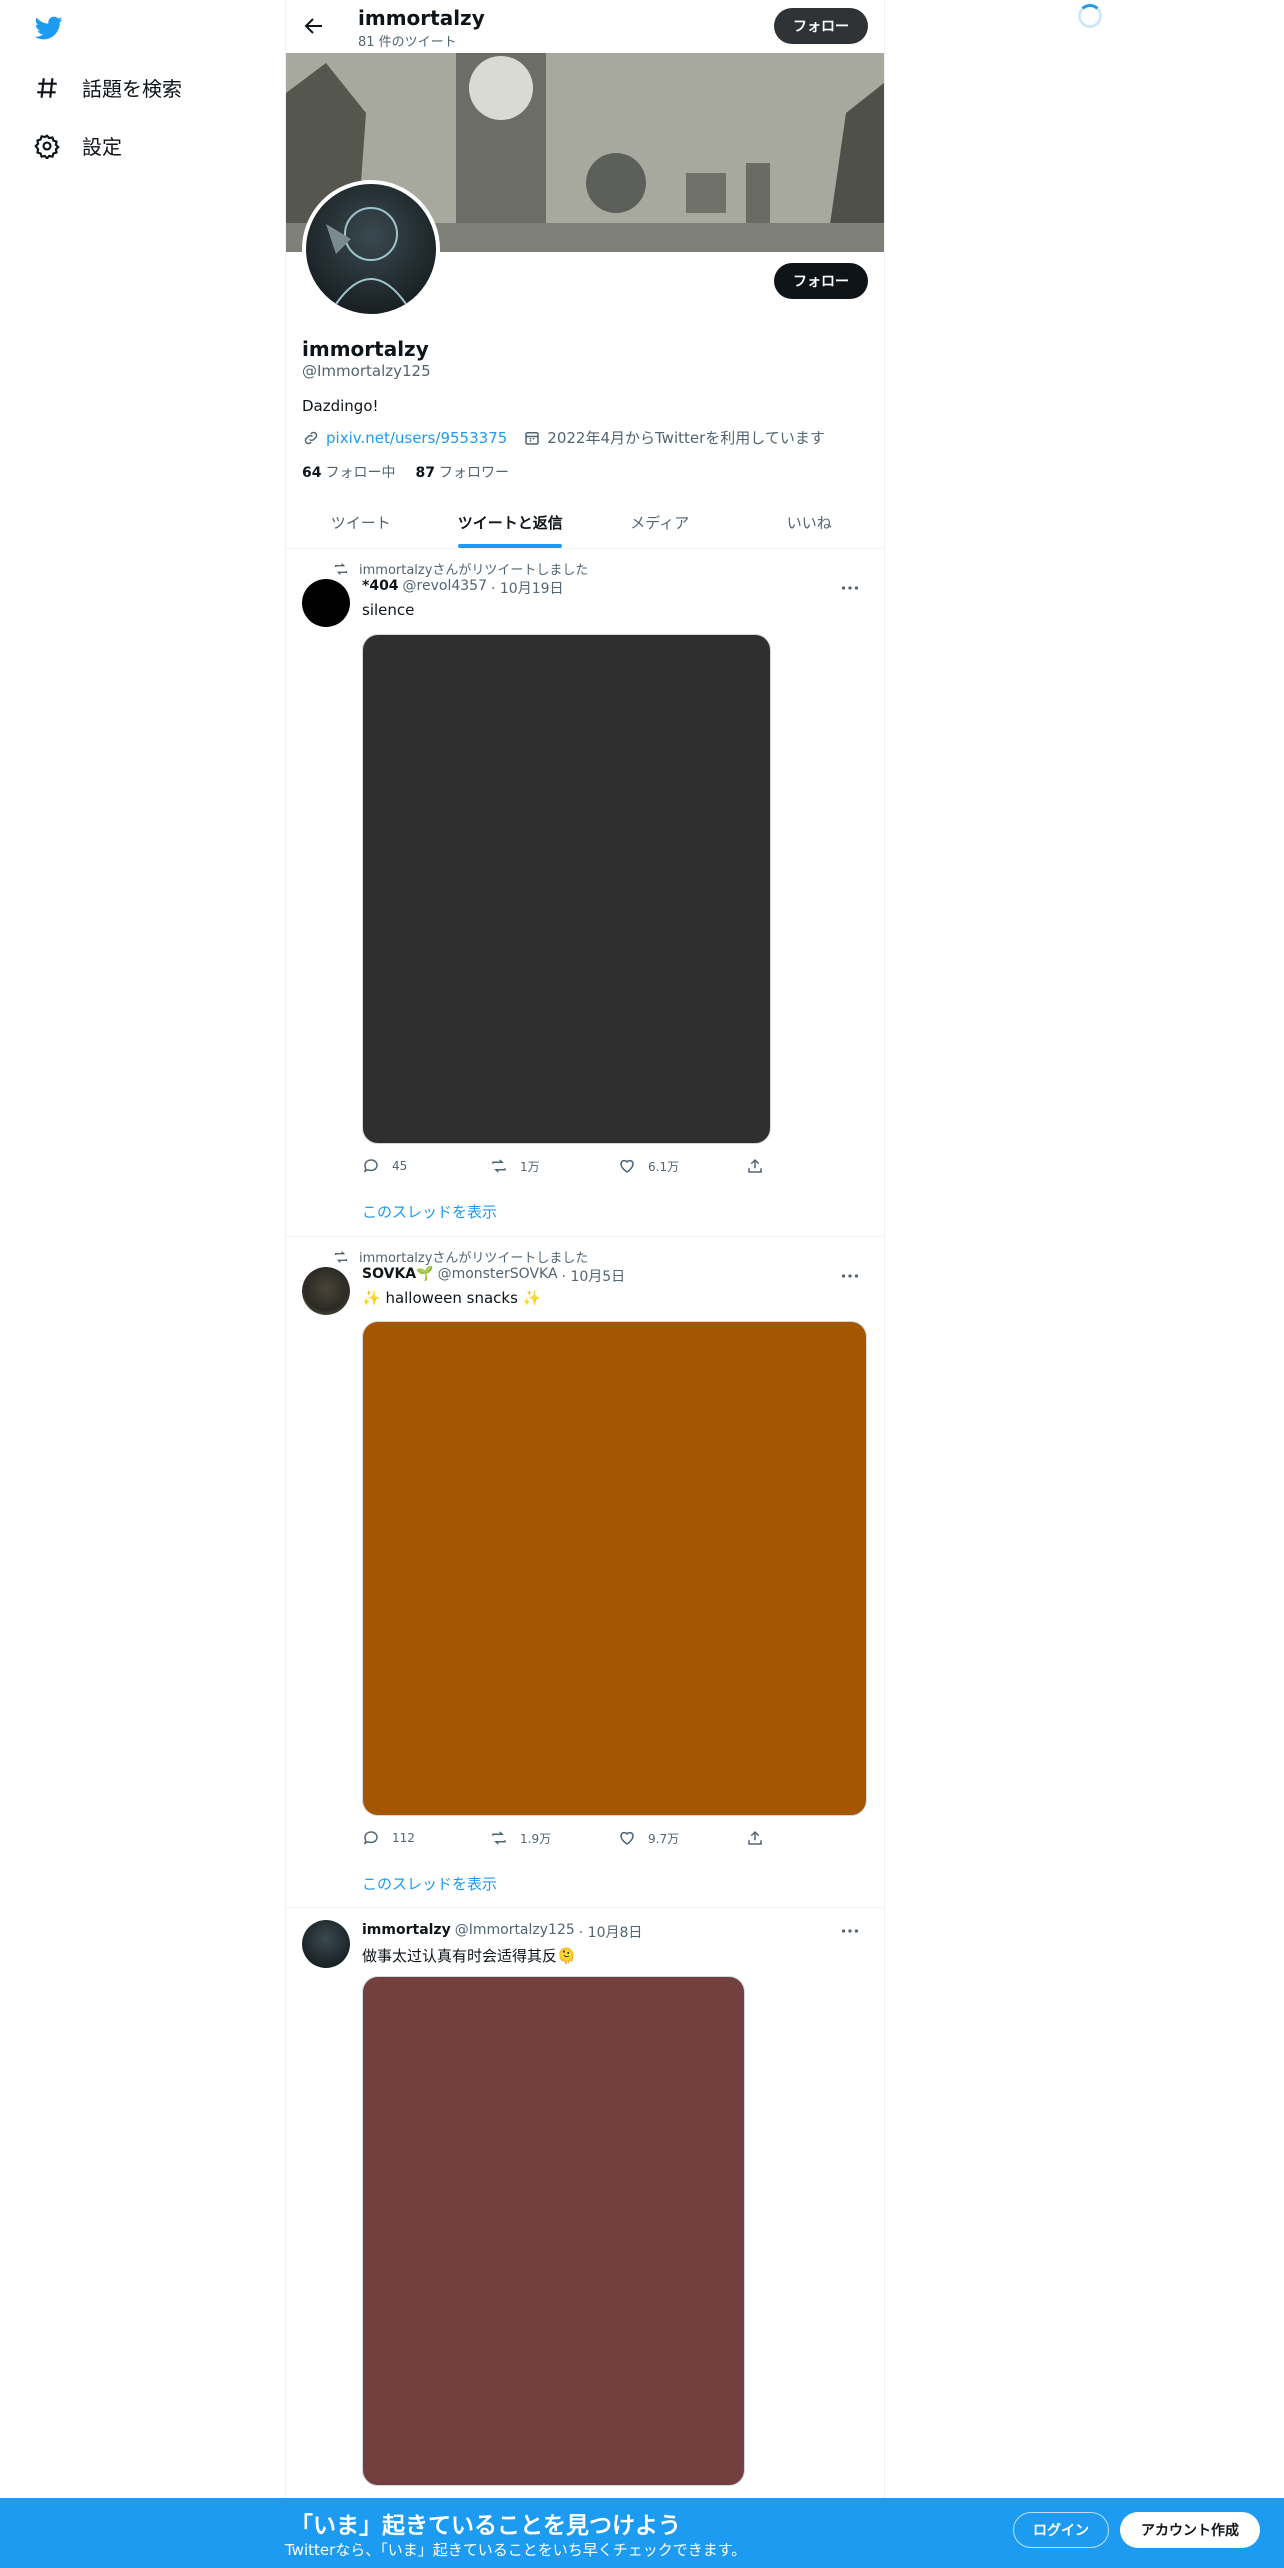 The width and height of the screenshot is (1284, 2568). Describe the element at coordinates (485, 2526) in the screenshot. I see `signup-prompt-title: 「いま」起きていることを見つけよう` at that location.